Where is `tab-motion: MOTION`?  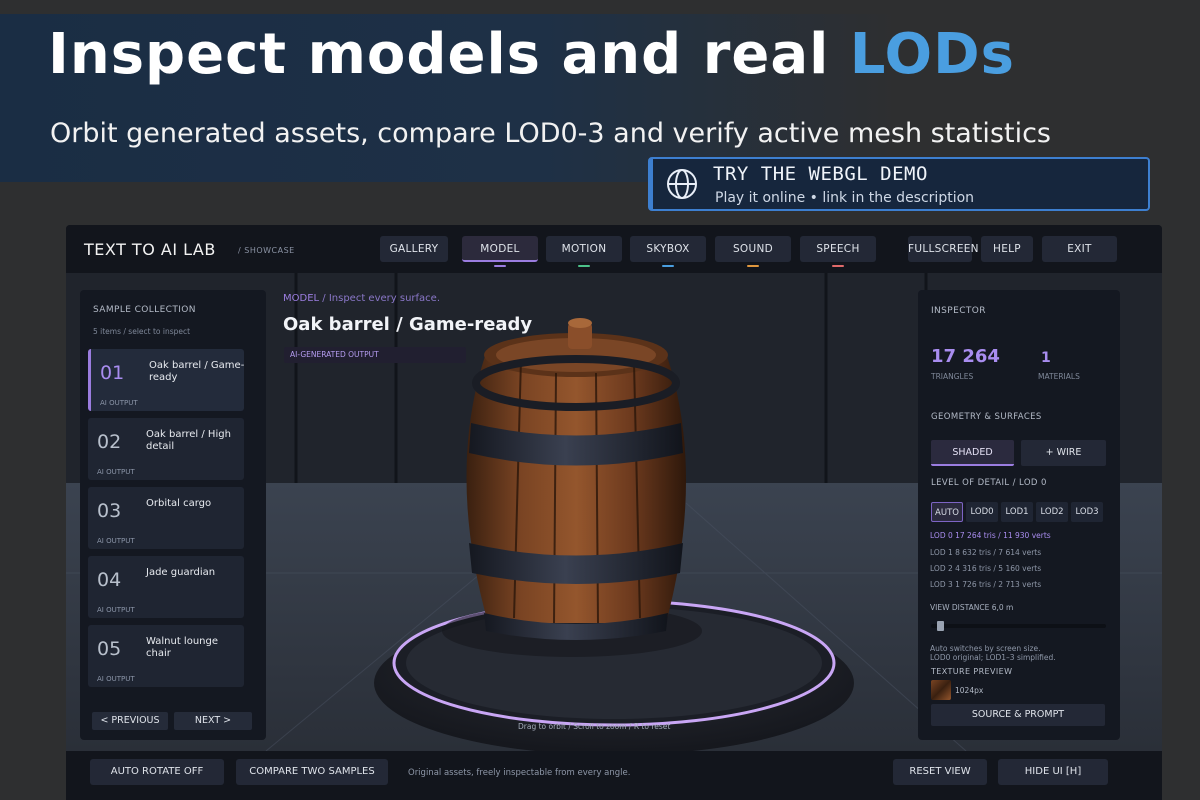 tab-motion: MOTION is located at coordinates (584, 249).